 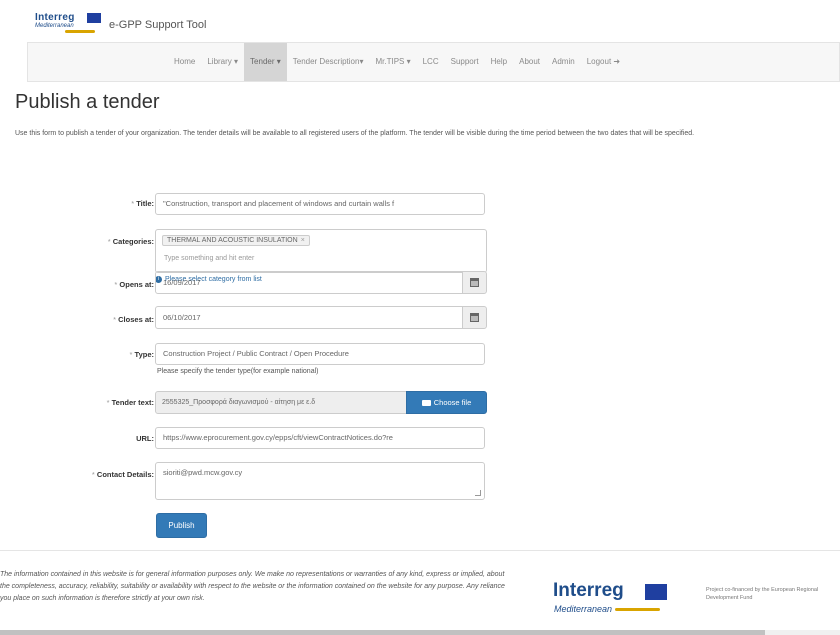 What do you see at coordinates (583, 609) in the screenshot?
I see `footer-logo-sub: Mediterranean` at bounding box center [583, 609].